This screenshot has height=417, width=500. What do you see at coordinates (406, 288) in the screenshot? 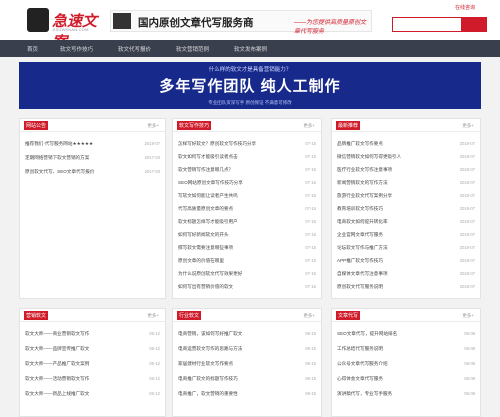
I see `list-item: 原创软文代写服务说明 2018-07` at bounding box center [406, 288].